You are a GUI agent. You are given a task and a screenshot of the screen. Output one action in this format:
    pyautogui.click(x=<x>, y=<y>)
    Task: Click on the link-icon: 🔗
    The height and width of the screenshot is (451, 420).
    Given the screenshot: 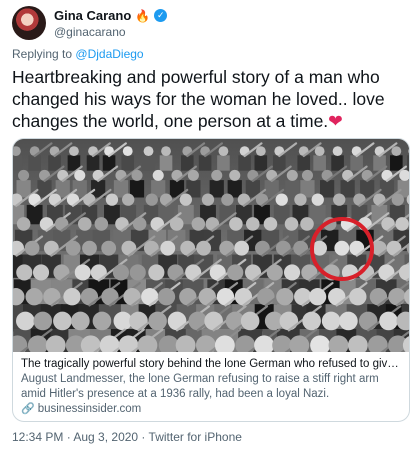 What is the action you would take?
    pyautogui.click(x=28, y=409)
    